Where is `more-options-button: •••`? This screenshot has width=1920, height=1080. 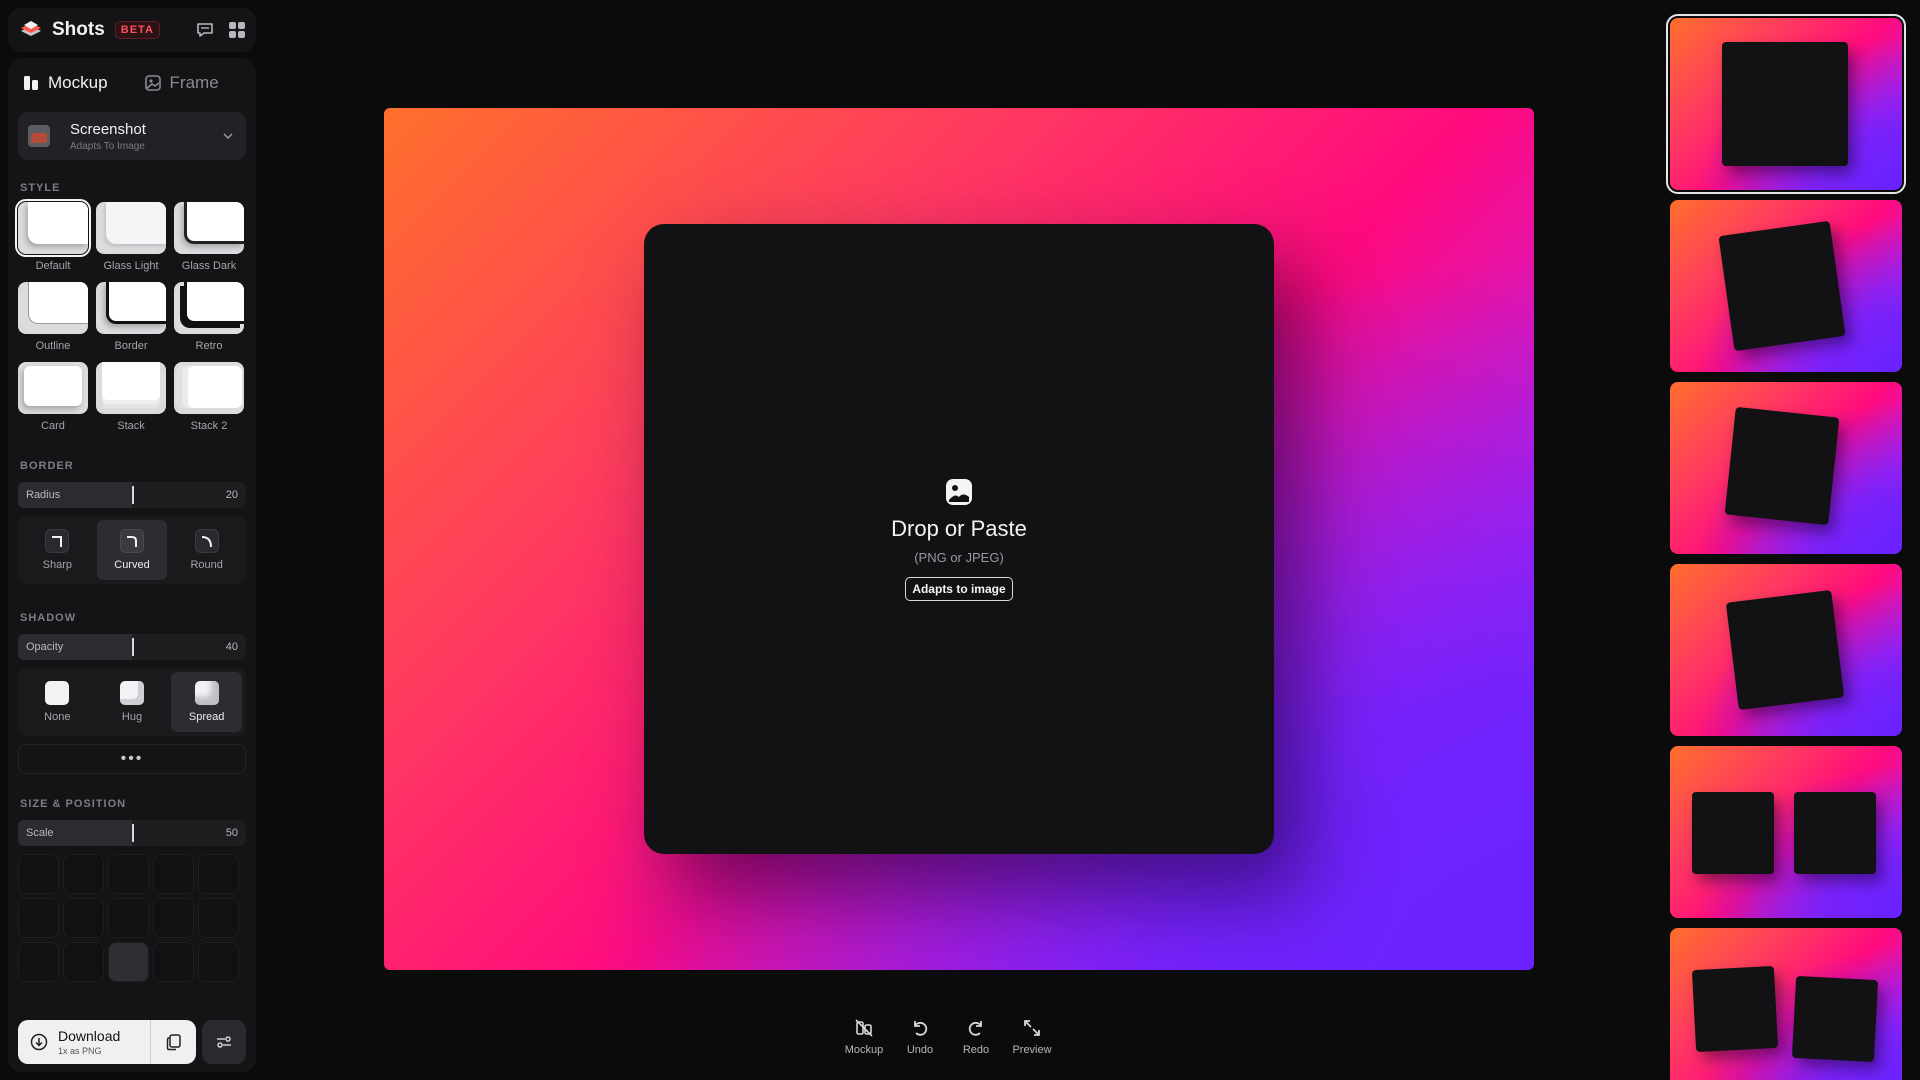
more-options-button: ••• is located at coordinates (132, 759).